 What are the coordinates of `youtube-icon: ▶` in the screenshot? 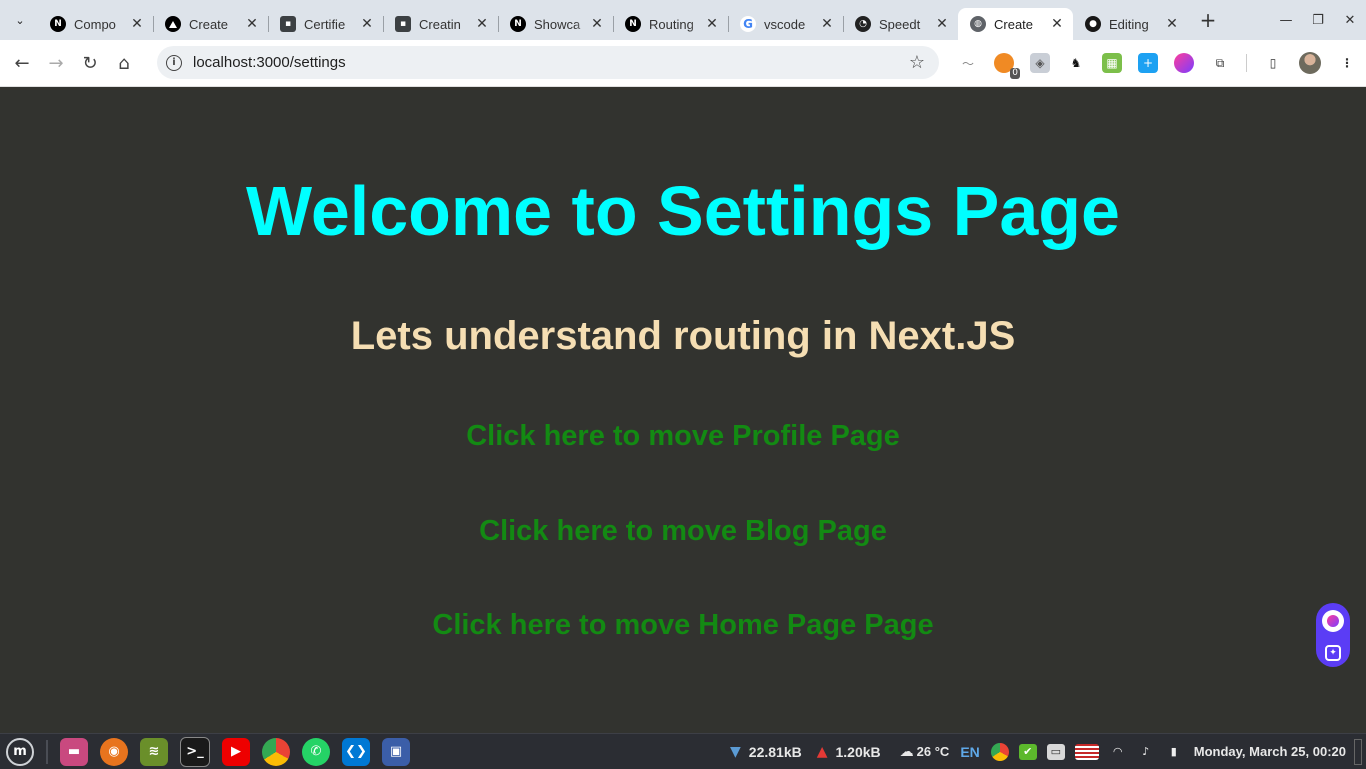 It's located at (236, 751).